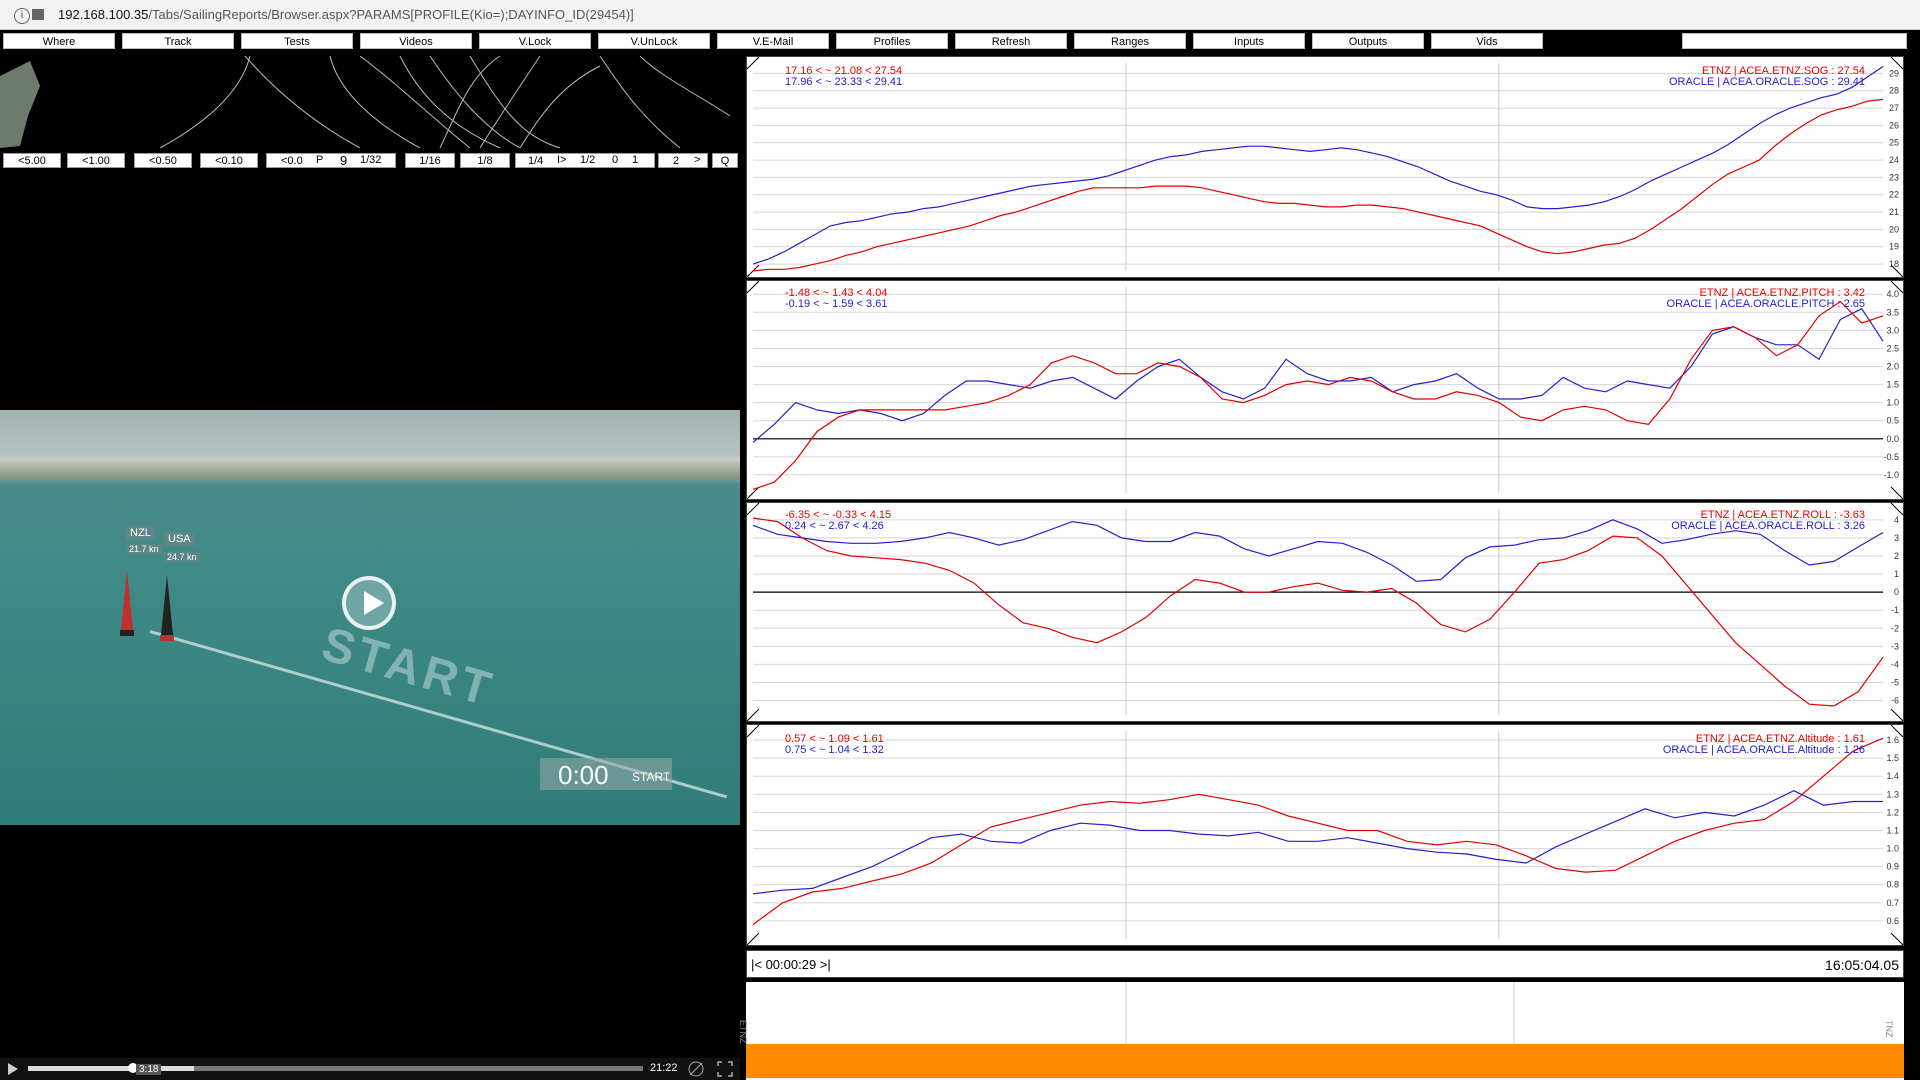 Image resolution: width=1920 pixels, height=1080 pixels. What do you see at coordinates (1765, 304) in the screenshot?
I see `pitch-oracle-legend: ORACLE | ACEA.ORACLE.PITCH : 2.65` at bounding box center [1765, 304].